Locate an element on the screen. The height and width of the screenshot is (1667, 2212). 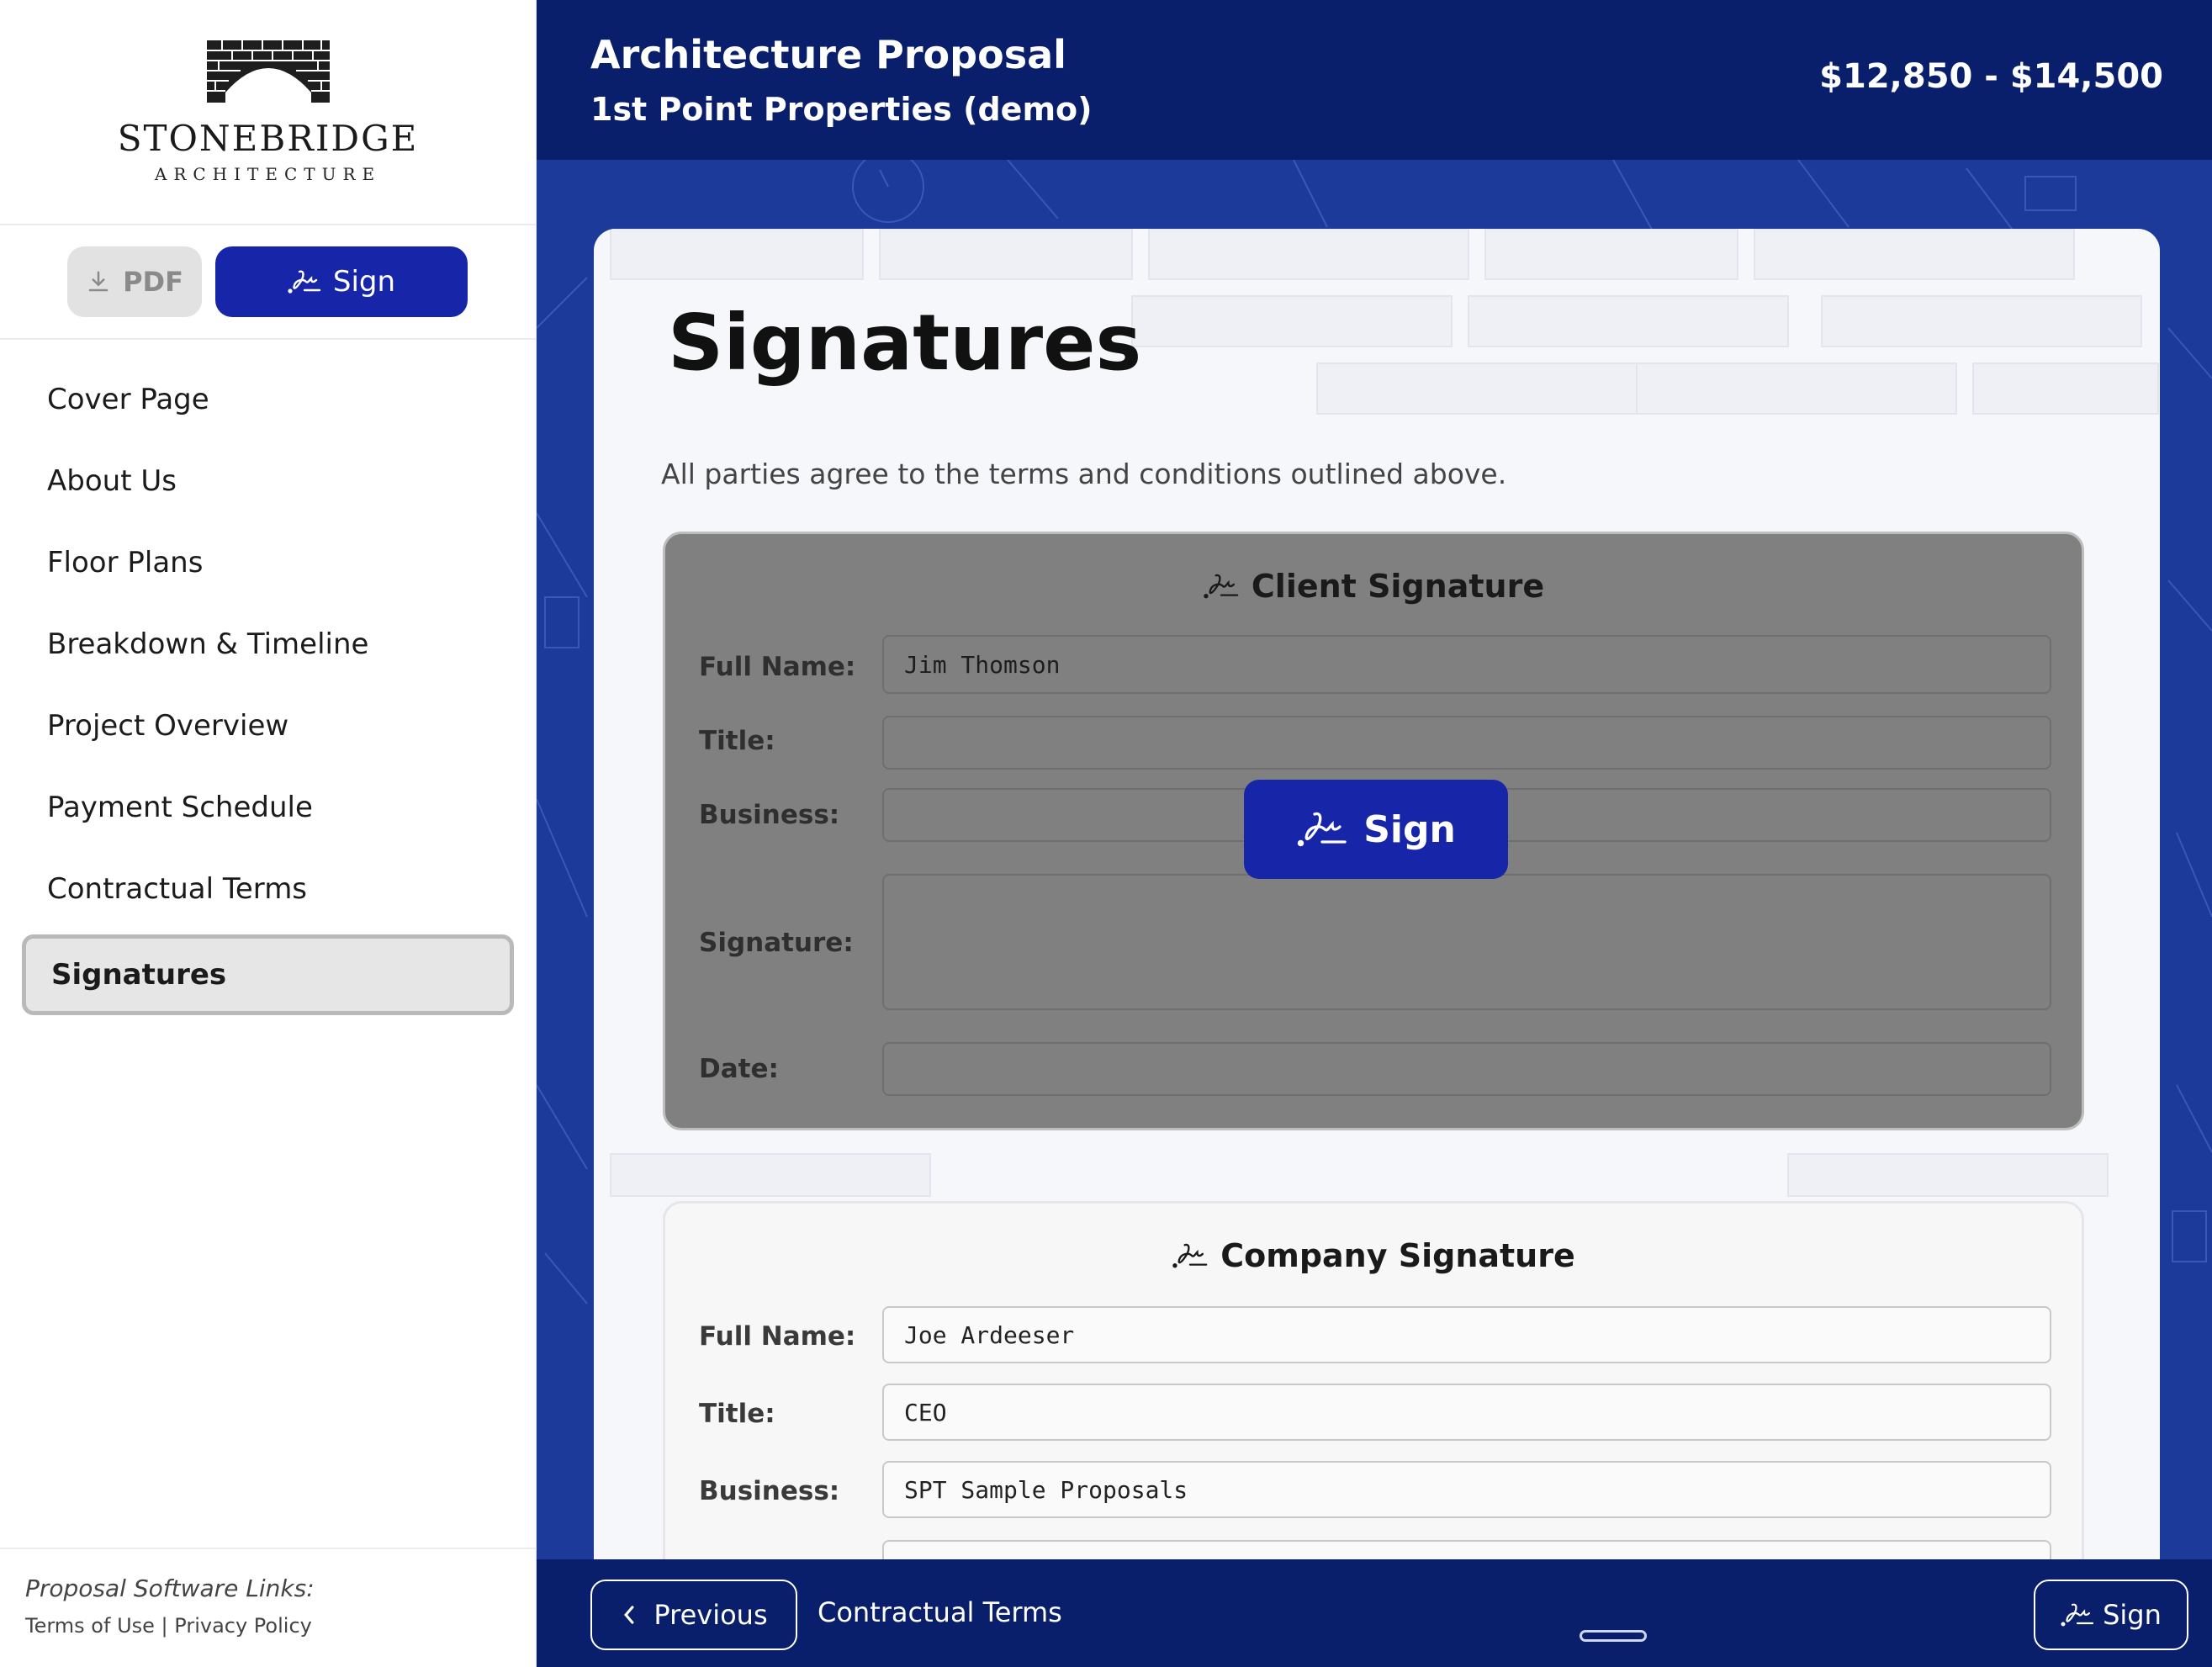
client-full-name-field: Jim Thomson is located at coordinates (1466, 664).